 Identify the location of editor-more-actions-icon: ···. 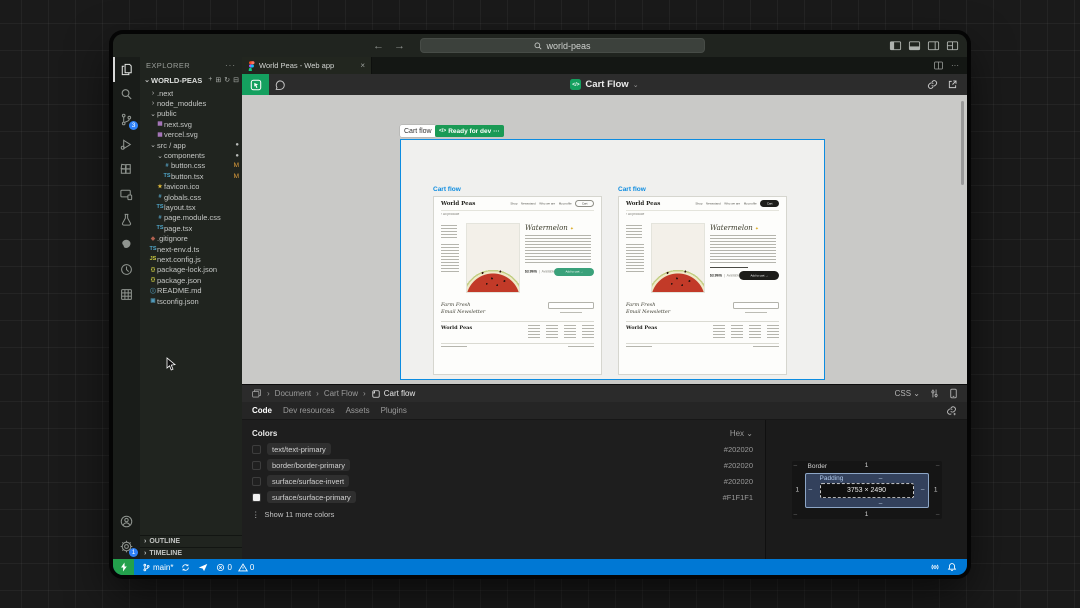
(955, 65).